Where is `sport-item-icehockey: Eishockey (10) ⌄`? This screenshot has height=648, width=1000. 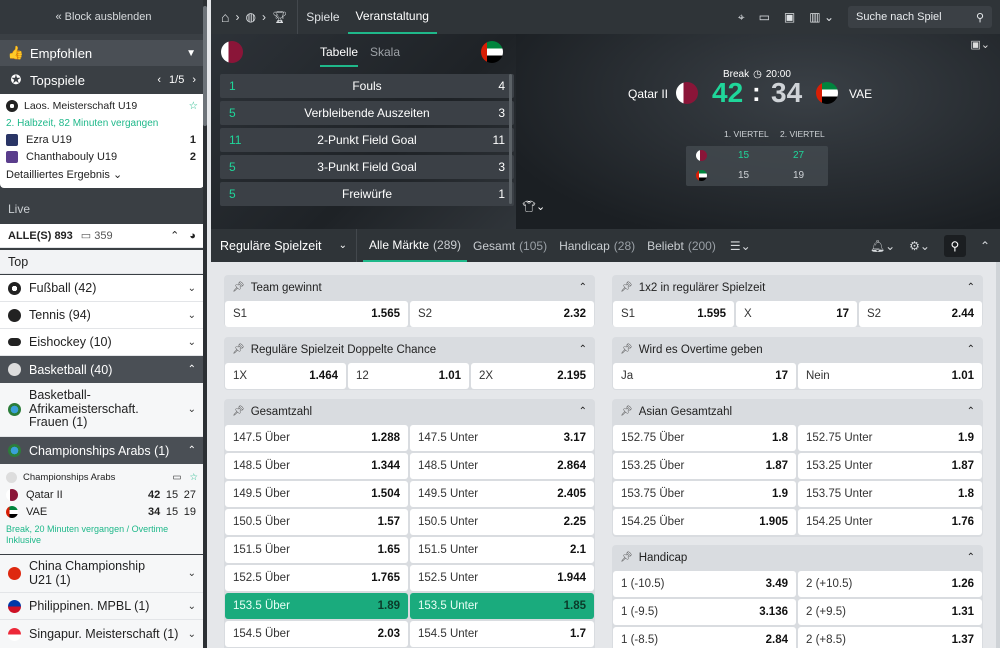
sport-item-icehockey: Eishockey (10) ⌄ is located at coordinates (102, 342).